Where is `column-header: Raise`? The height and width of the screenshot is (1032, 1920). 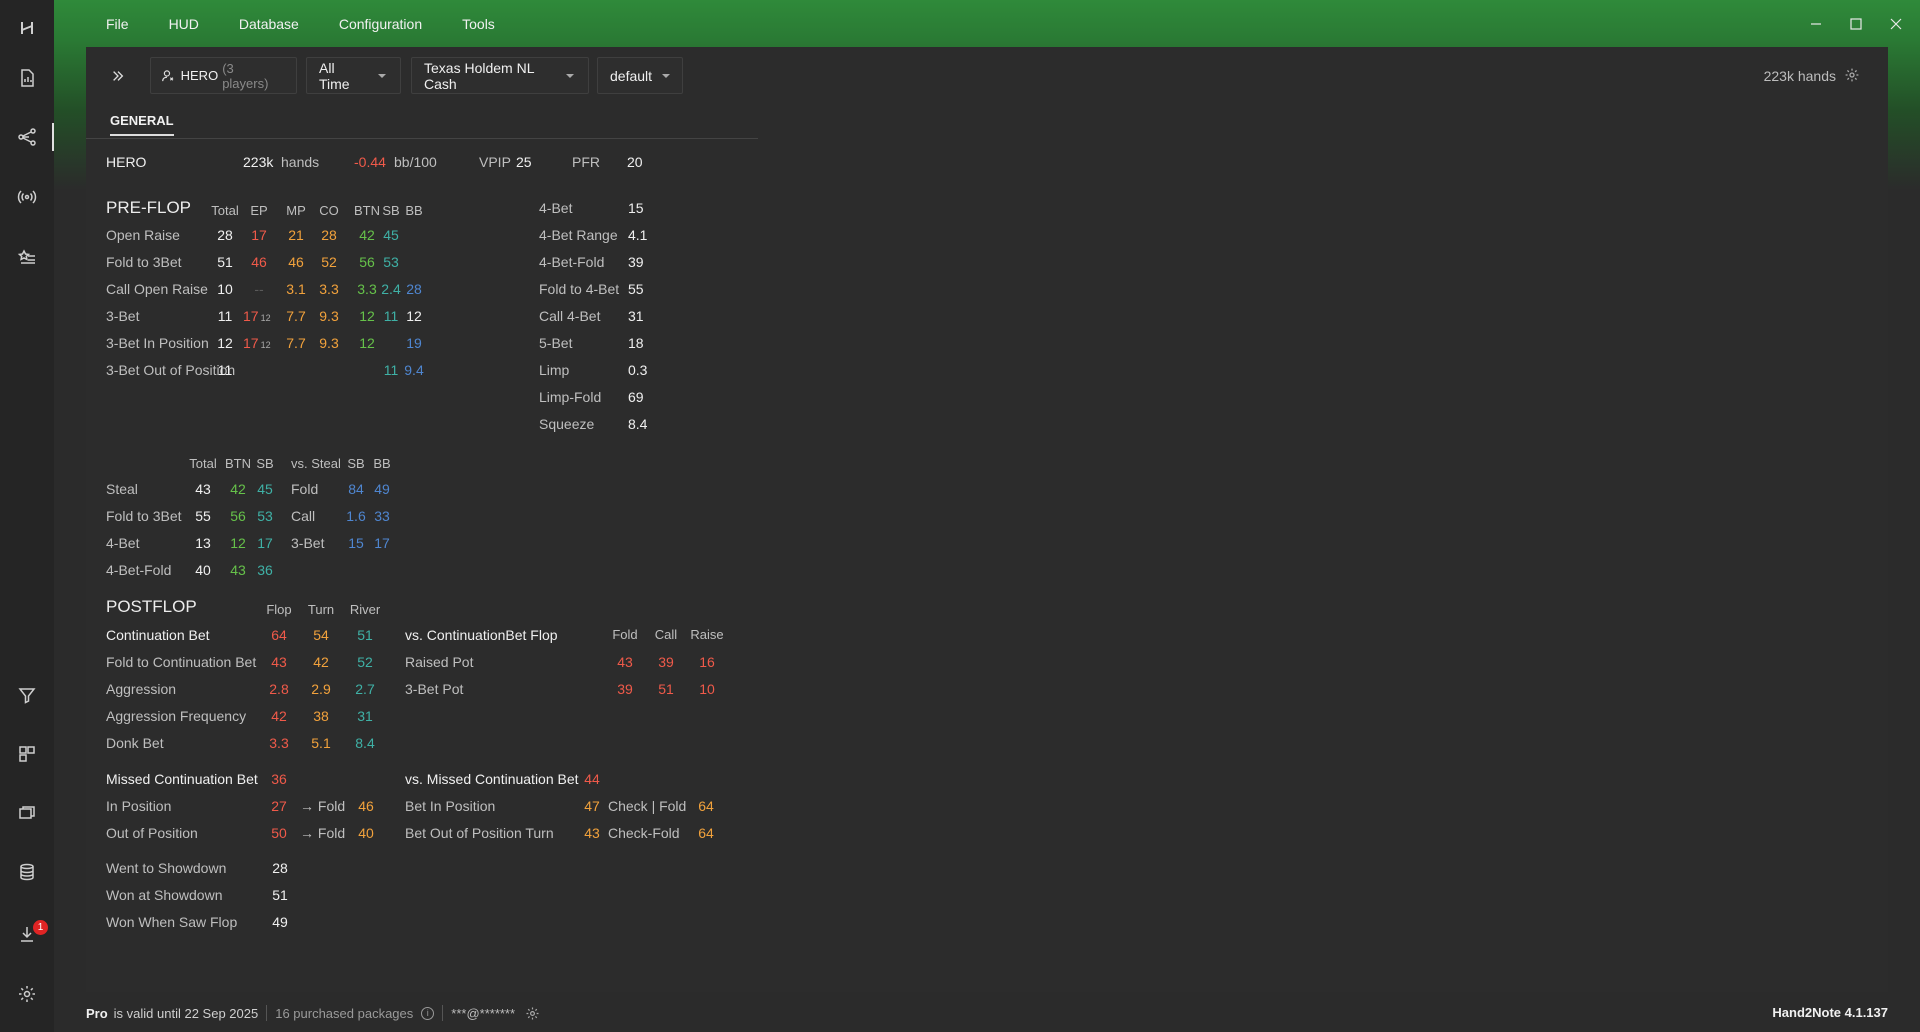 column-header: Raise is located at coordinates (707, 634).